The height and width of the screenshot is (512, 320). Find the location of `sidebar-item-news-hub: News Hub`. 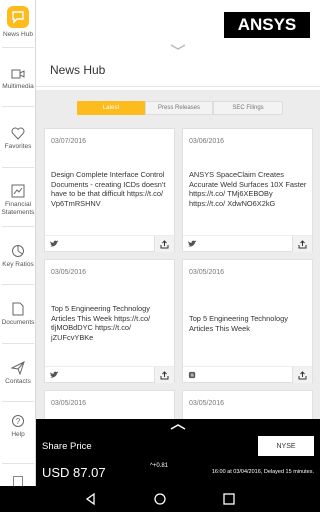

sidebar-item-news-hub: News Hub is located at coordinates (18, 22).